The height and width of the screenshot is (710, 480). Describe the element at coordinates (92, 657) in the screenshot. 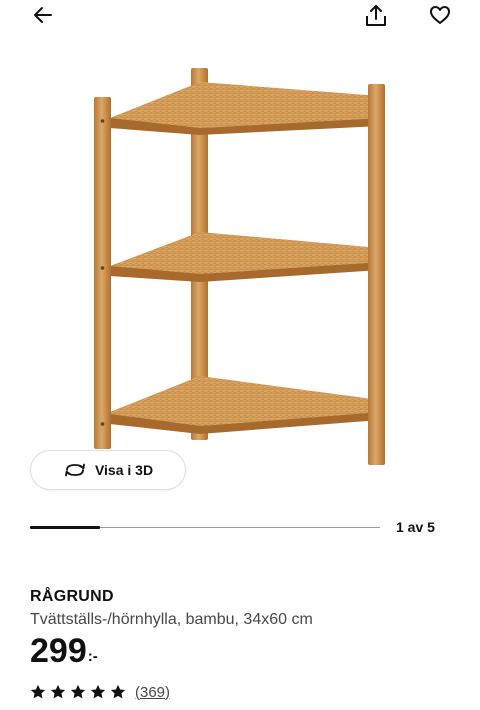

I see `price-suffix: :-` at that location.